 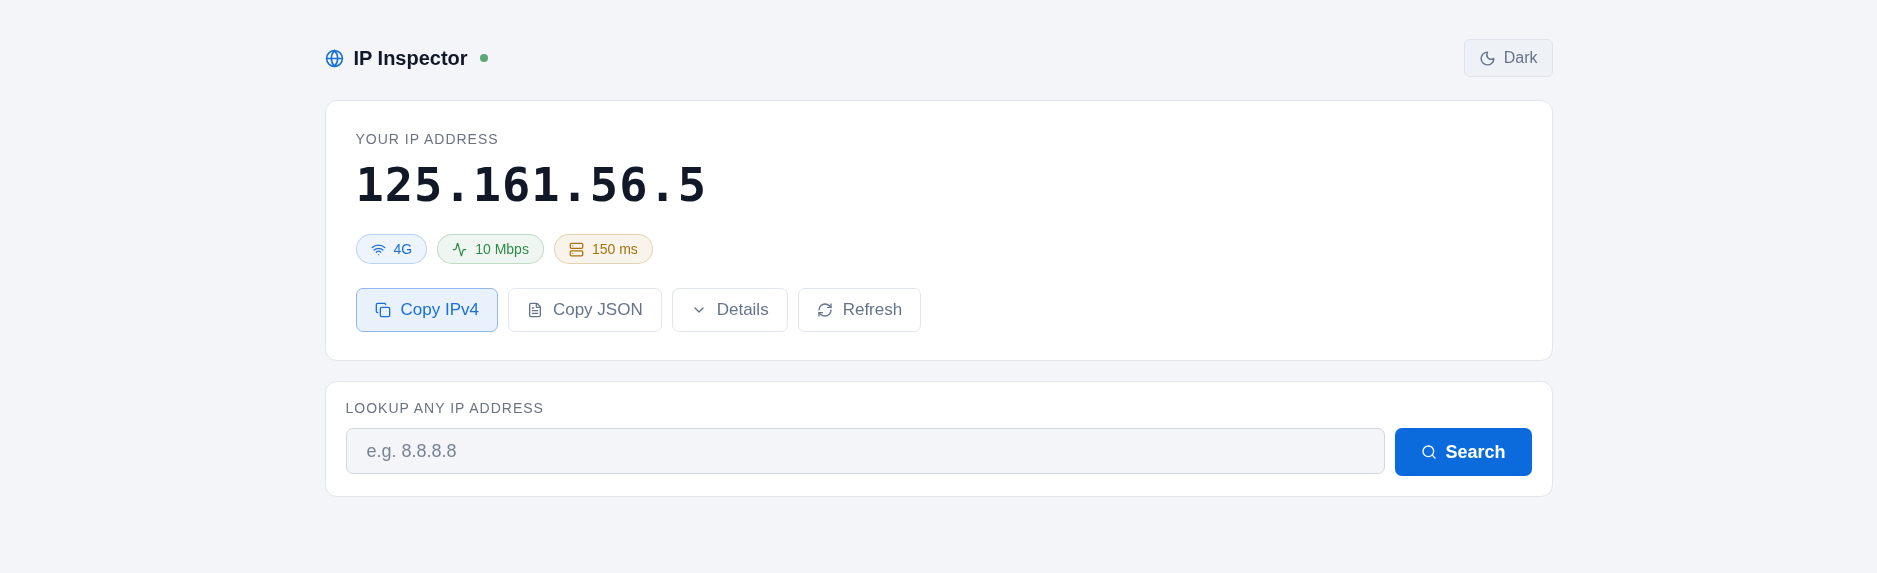 I want to click on copy-icon, so click(x=382, y=310).